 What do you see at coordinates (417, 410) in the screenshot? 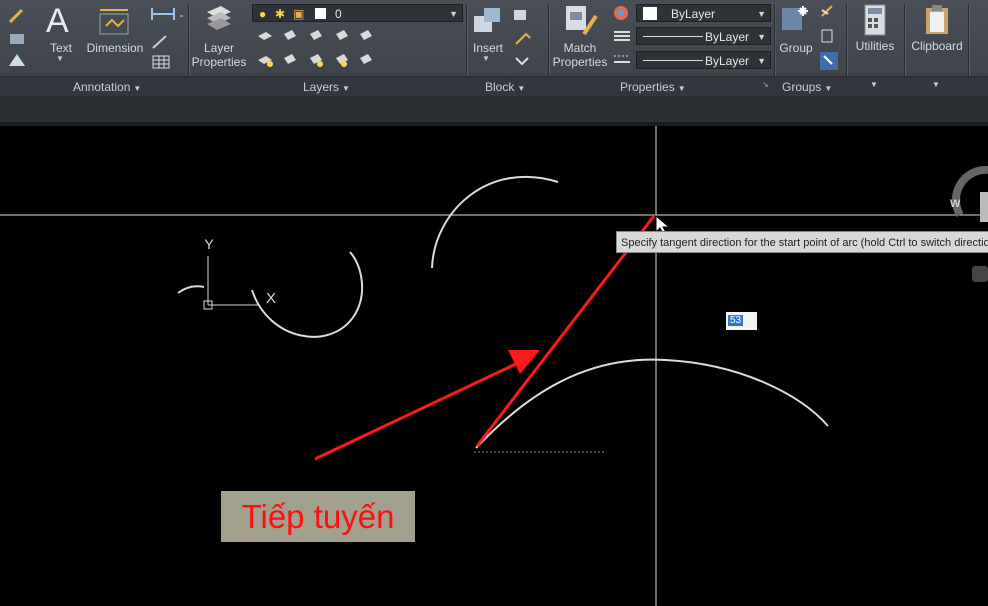
I see `pointer-arrow-line` at bounding box center [417, 410].